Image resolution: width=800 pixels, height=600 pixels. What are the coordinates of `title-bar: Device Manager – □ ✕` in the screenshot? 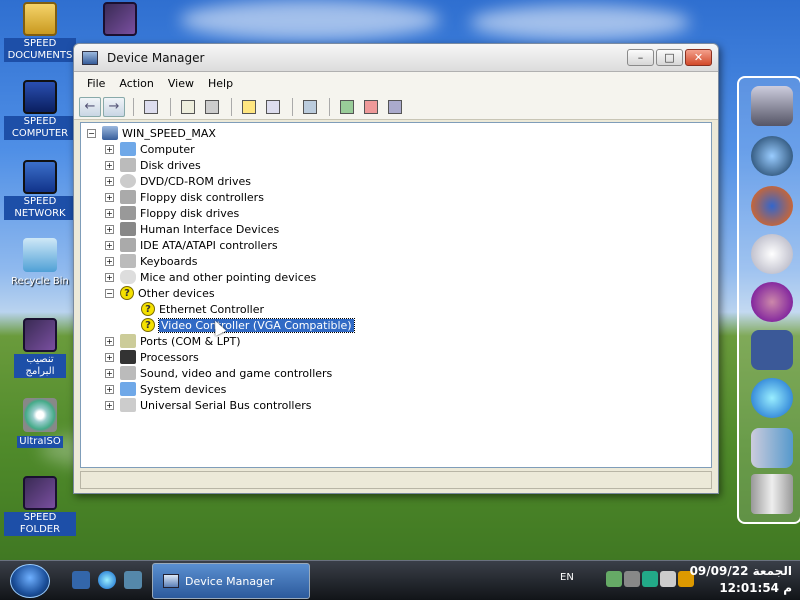 It's located at (396, 58).